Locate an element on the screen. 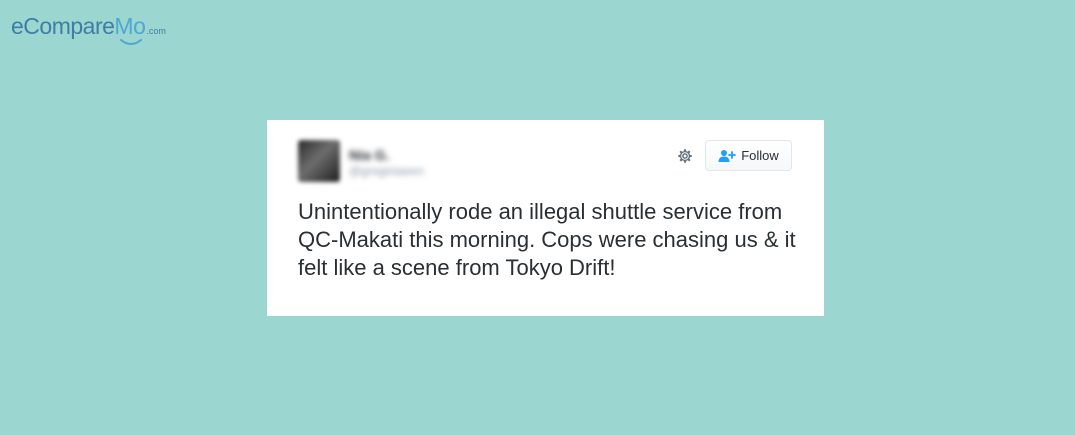  ecomparemo-logo: eCompareMo.com is located at coordinates (88, 30).